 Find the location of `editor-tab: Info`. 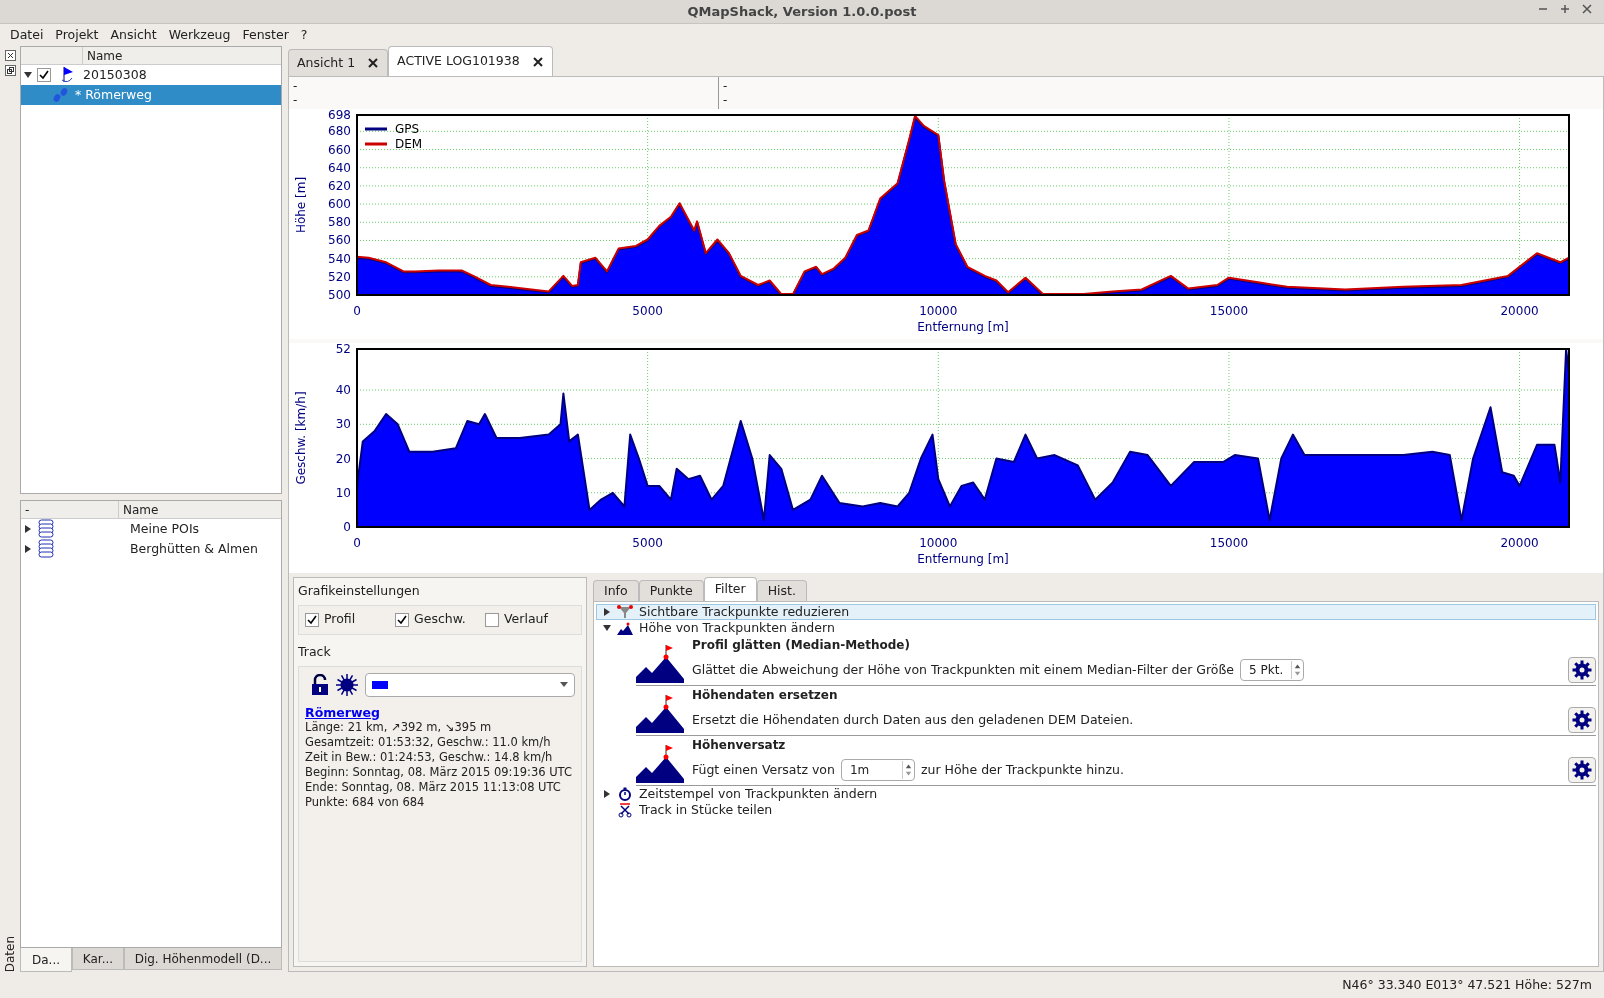

editor-tab: Info is located at coordinates (616, 590).